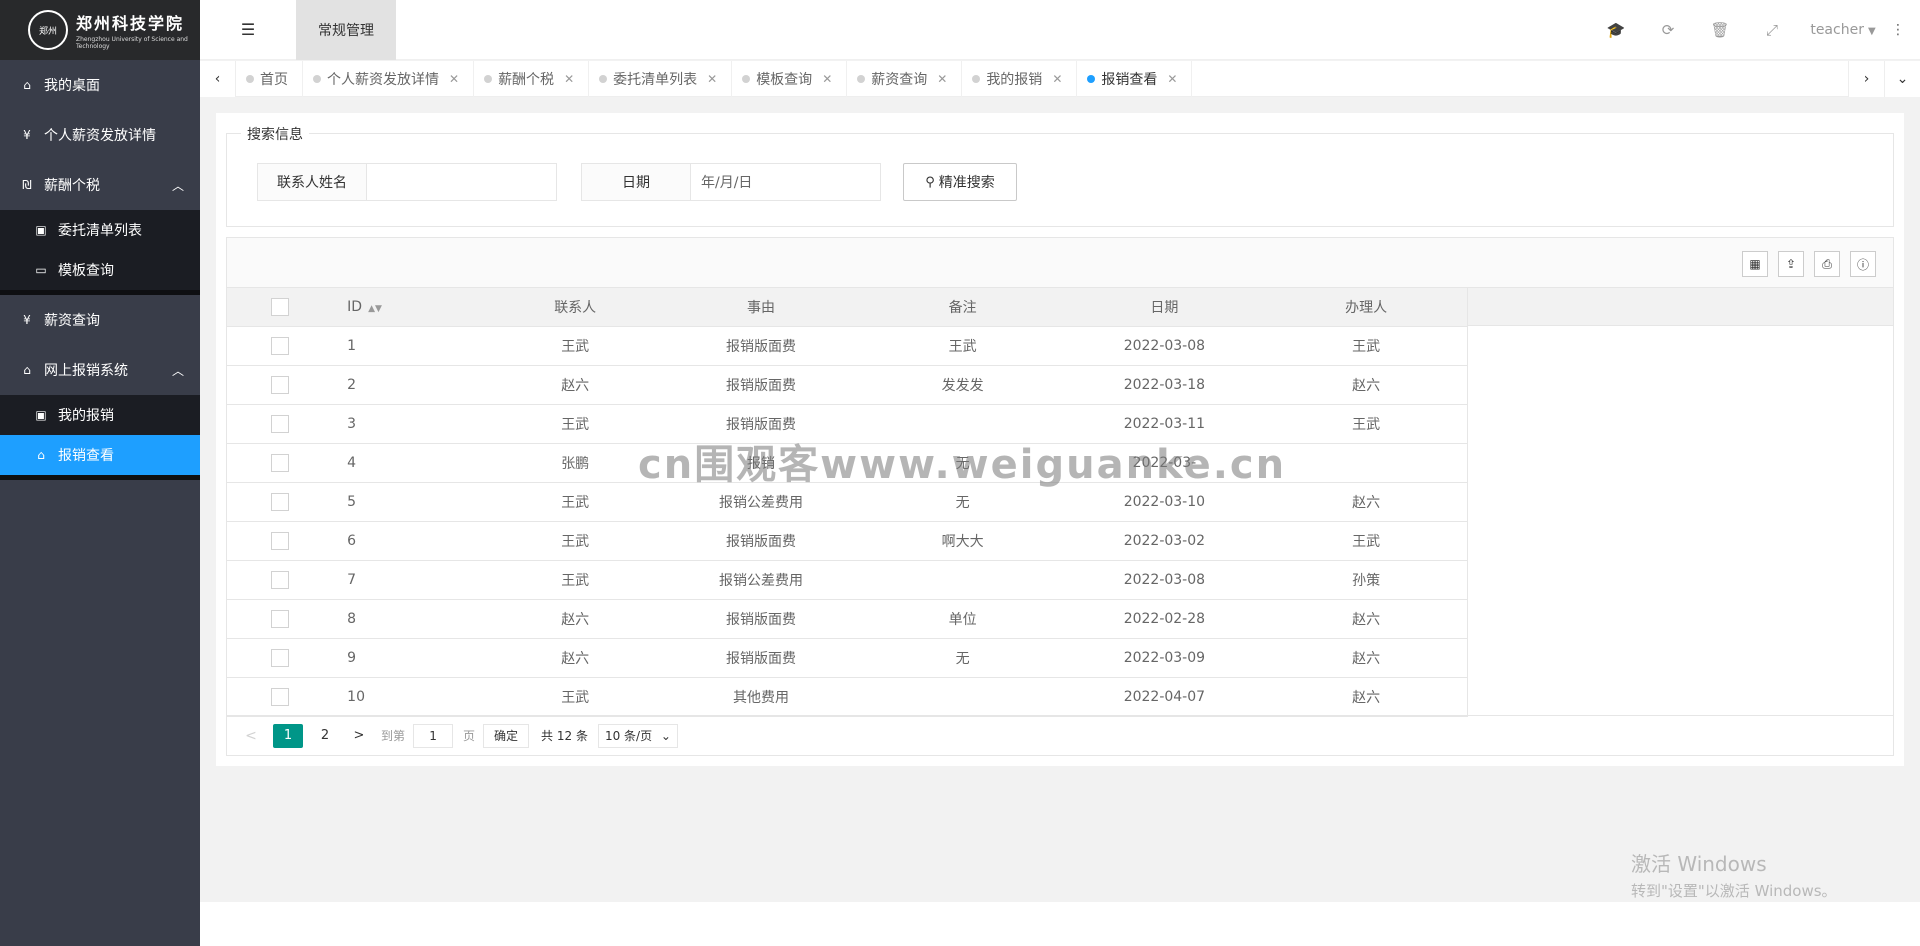 The image size is (1920, 946). What do you see at coordinates (1772, 30) in the screenshot?
I see `fullscreen-icon: ⤢` at bounding box center [1772, 30].